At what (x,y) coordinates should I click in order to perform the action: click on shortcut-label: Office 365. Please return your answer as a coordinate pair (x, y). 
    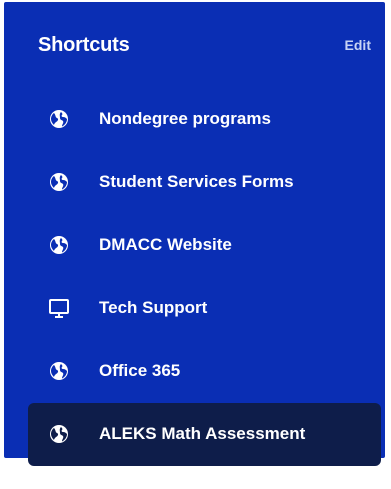
    Looking at the image, I should click on (140, 370).